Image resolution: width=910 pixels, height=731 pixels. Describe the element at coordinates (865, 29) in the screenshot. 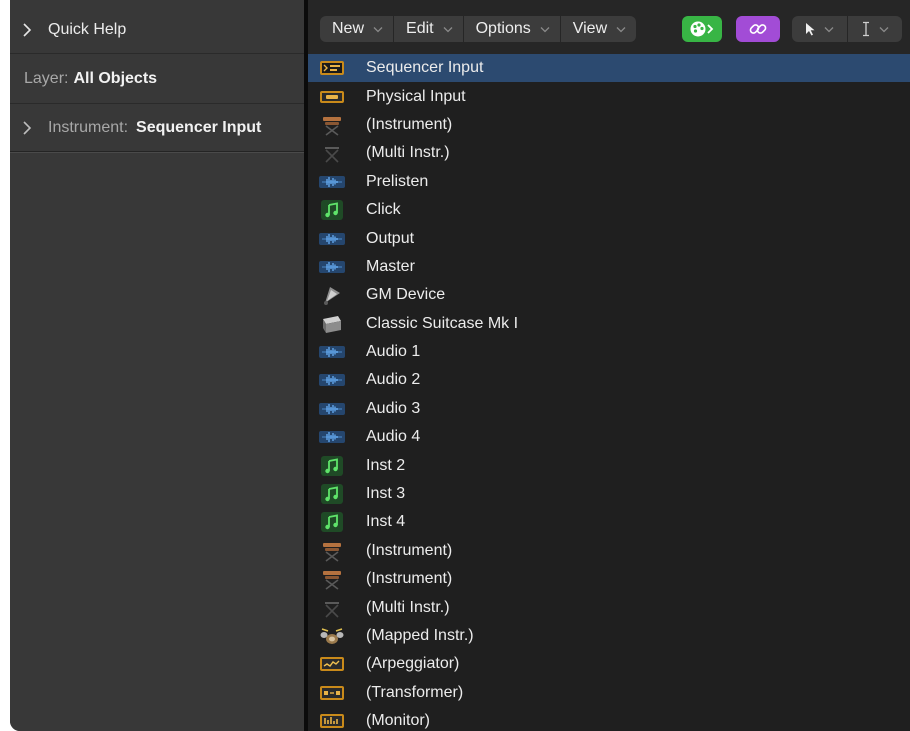

I see `text-cursor-icon` at that location.